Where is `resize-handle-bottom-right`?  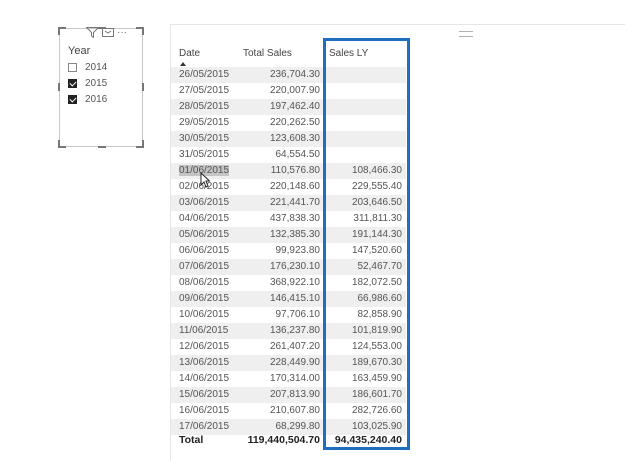
resize-handle-bottom-right is located at coordinates (140, 144).